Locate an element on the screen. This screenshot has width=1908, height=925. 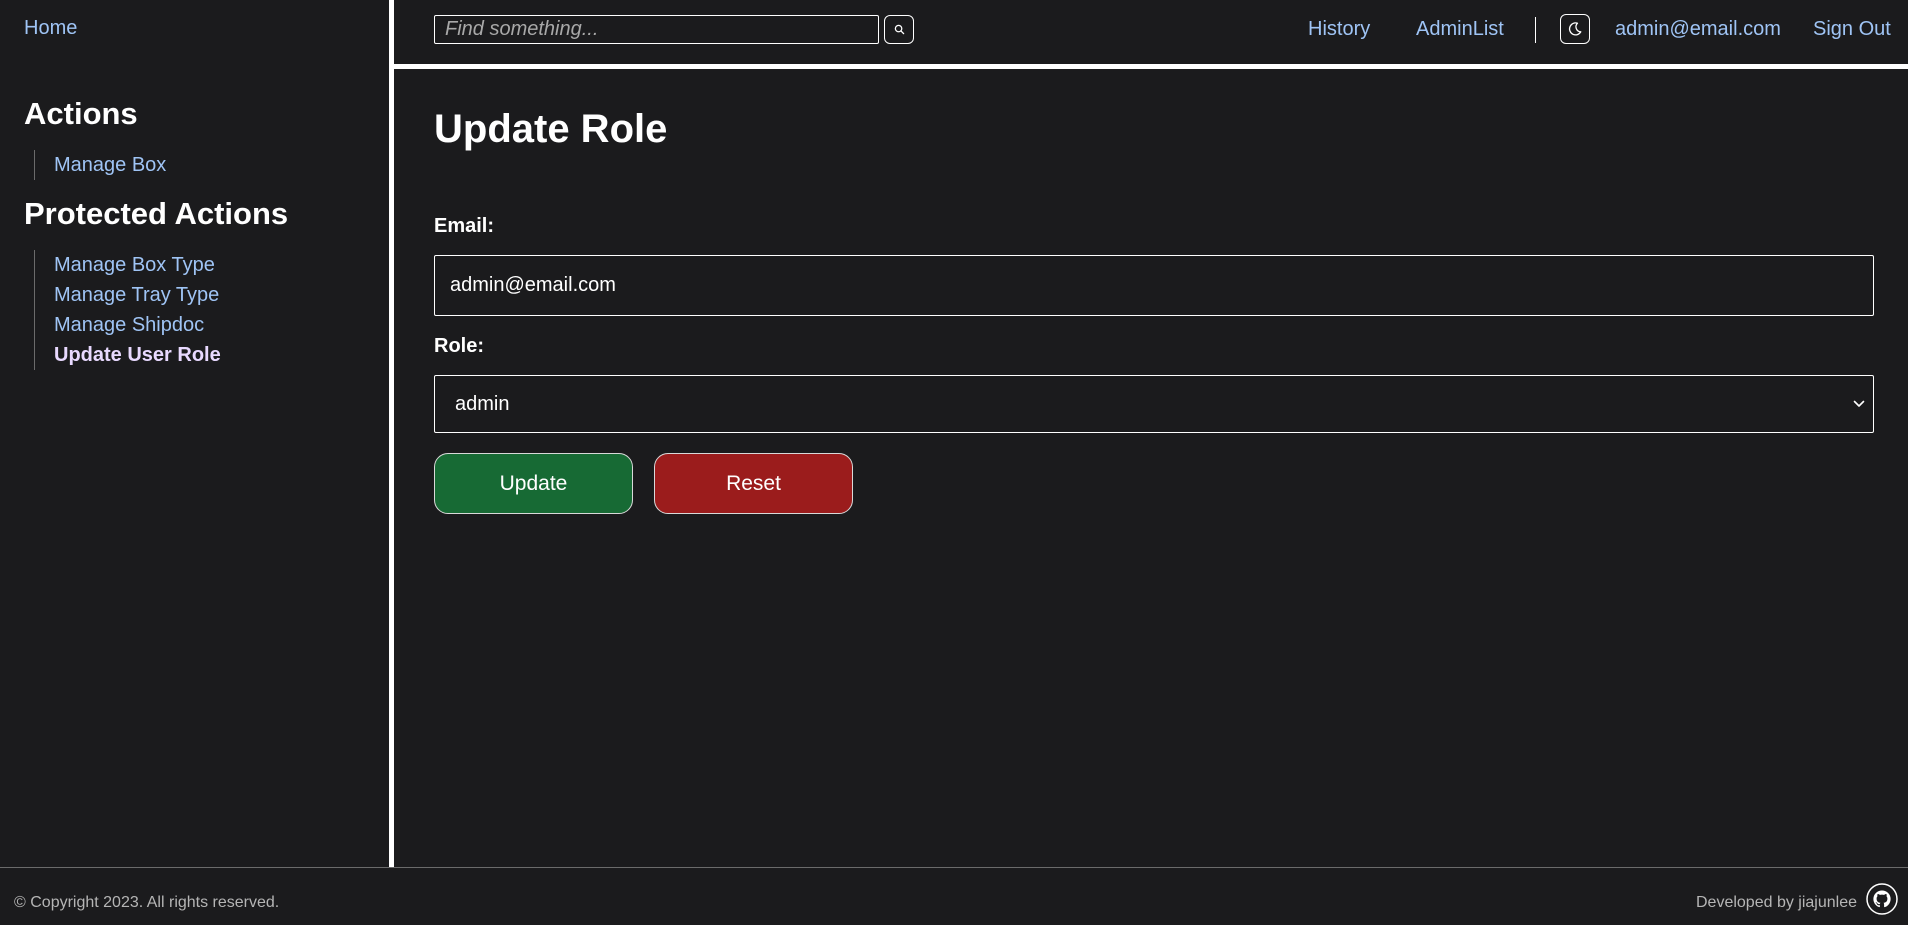
user-email-link: admin@email.com is located at coordinates (1698, 29).